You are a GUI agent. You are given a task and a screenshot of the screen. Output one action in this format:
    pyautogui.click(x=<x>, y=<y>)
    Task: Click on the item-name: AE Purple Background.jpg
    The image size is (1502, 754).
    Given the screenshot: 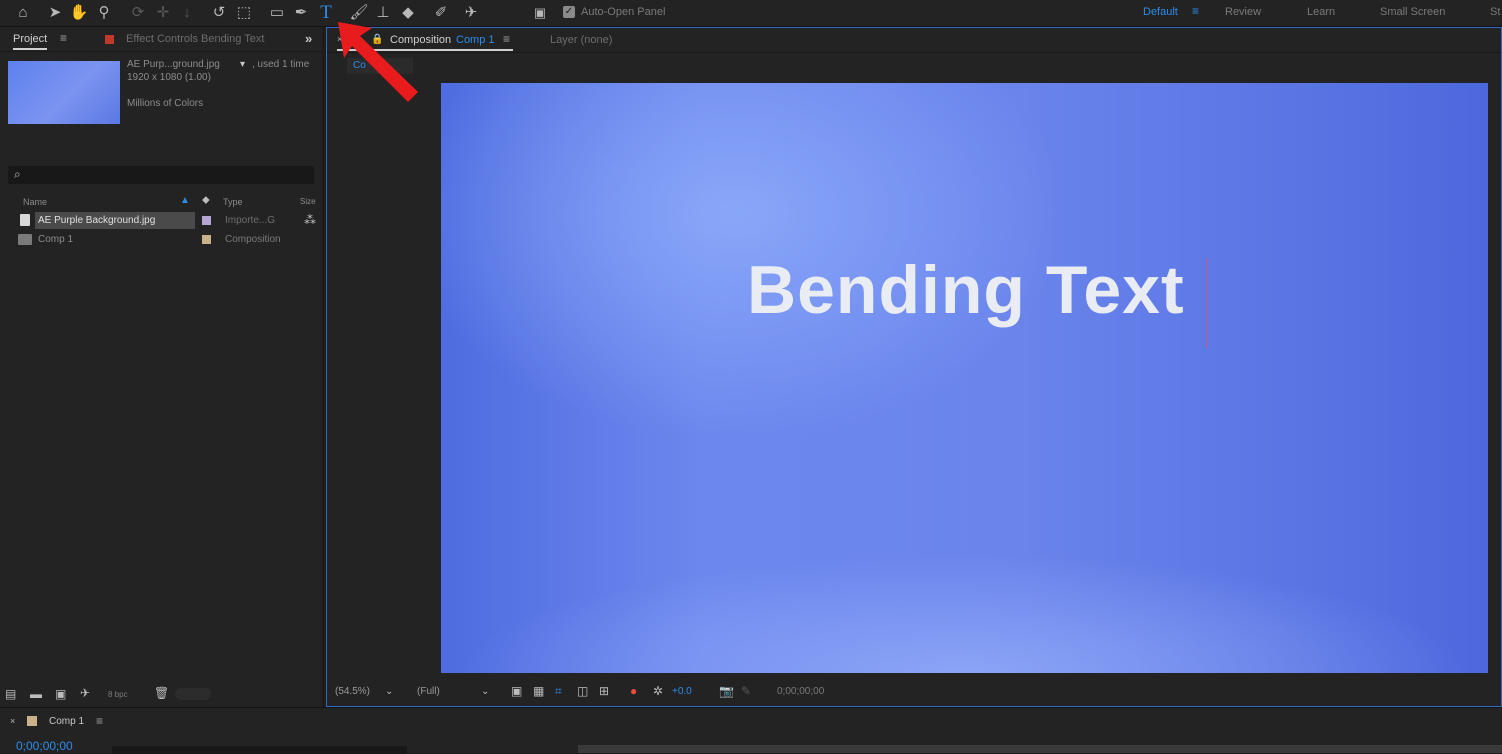 What is the action you would take?
    pyautogui.click(x=97, y=220)
    